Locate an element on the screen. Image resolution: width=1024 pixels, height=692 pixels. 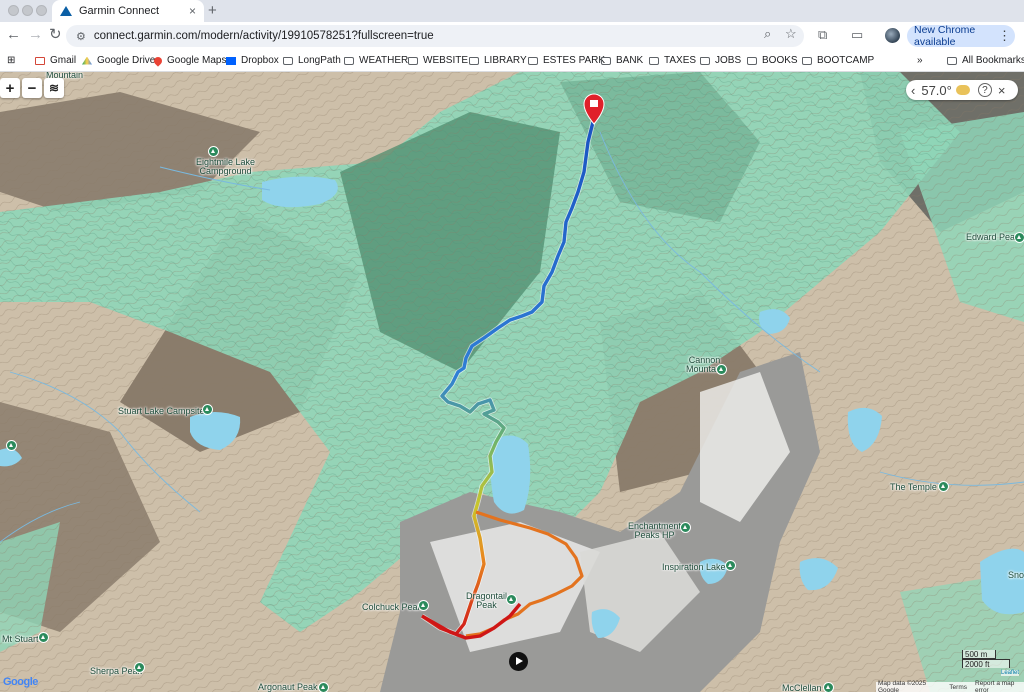
bookmark-star-icon: ☆ is located at coordinates (791, 34).